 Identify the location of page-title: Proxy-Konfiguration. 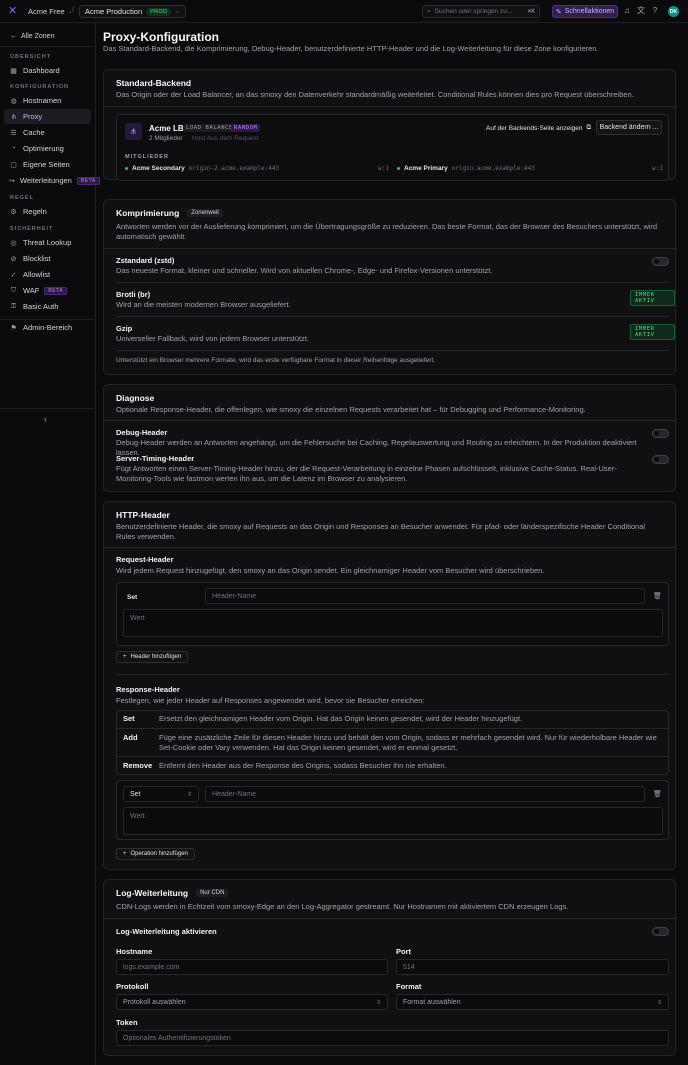
(161, 37).